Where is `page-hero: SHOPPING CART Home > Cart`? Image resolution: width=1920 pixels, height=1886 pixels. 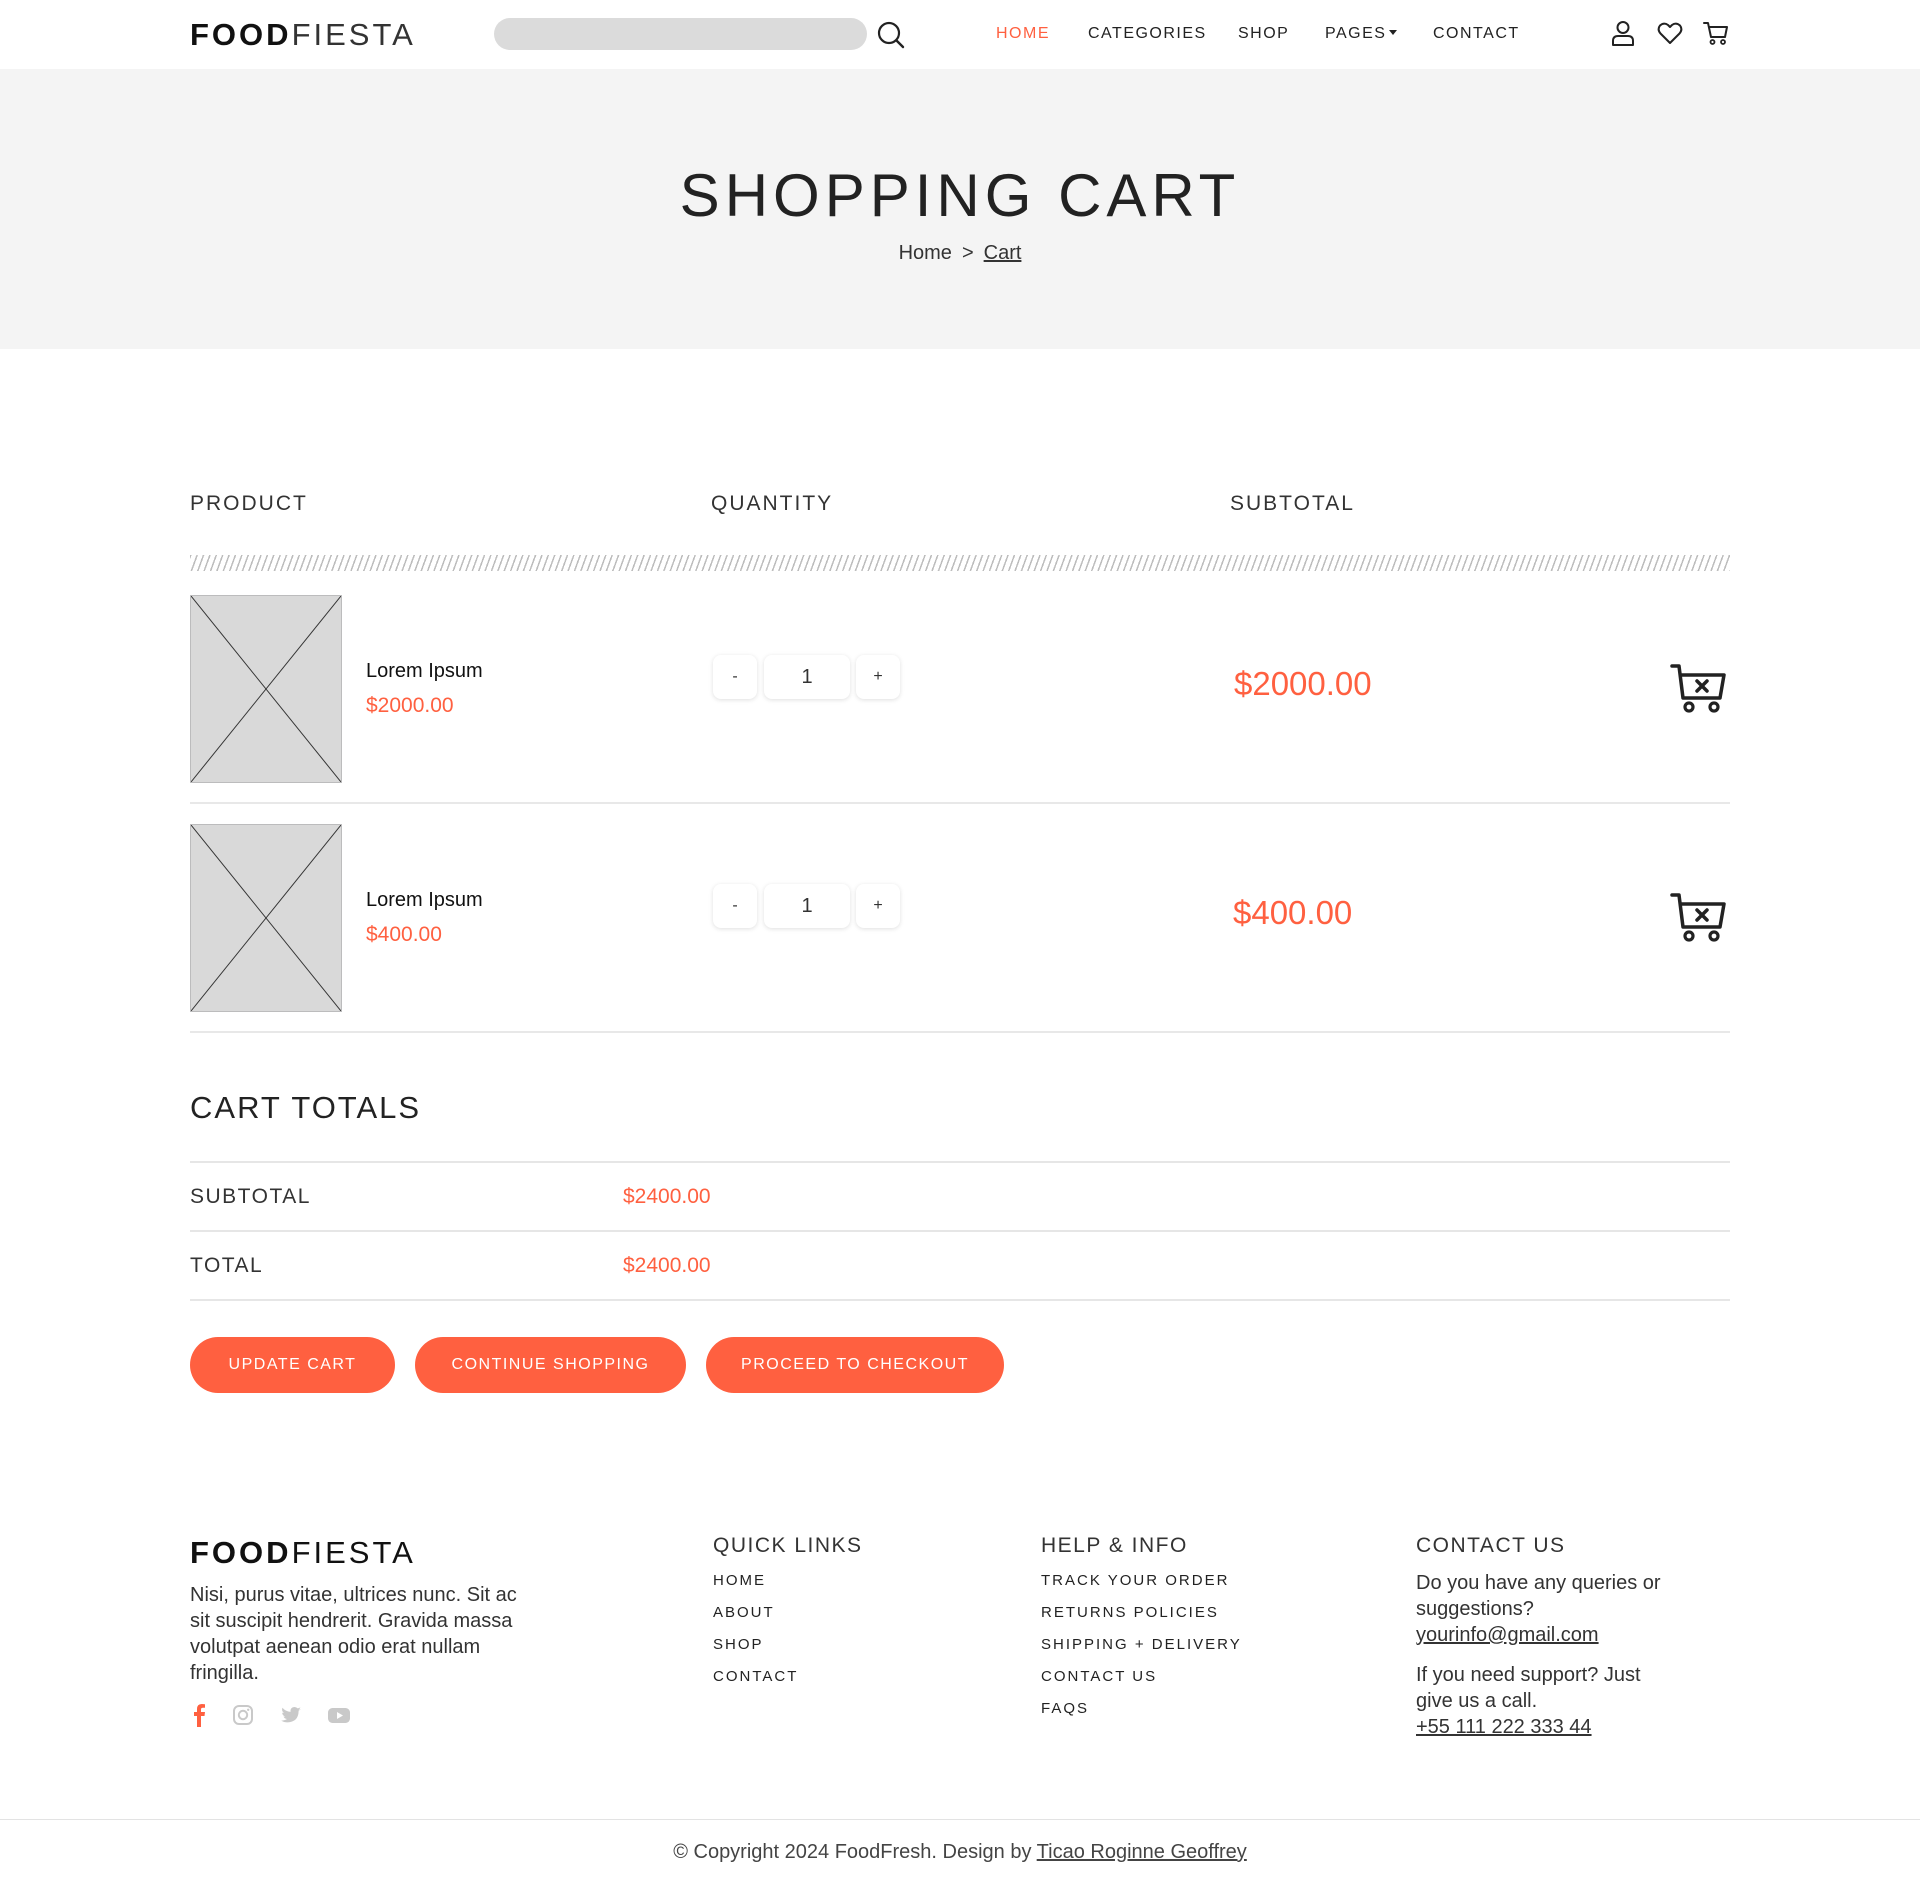 page-hero: SHOPPING CART Home > Cart is located at coordinates (960, 209).